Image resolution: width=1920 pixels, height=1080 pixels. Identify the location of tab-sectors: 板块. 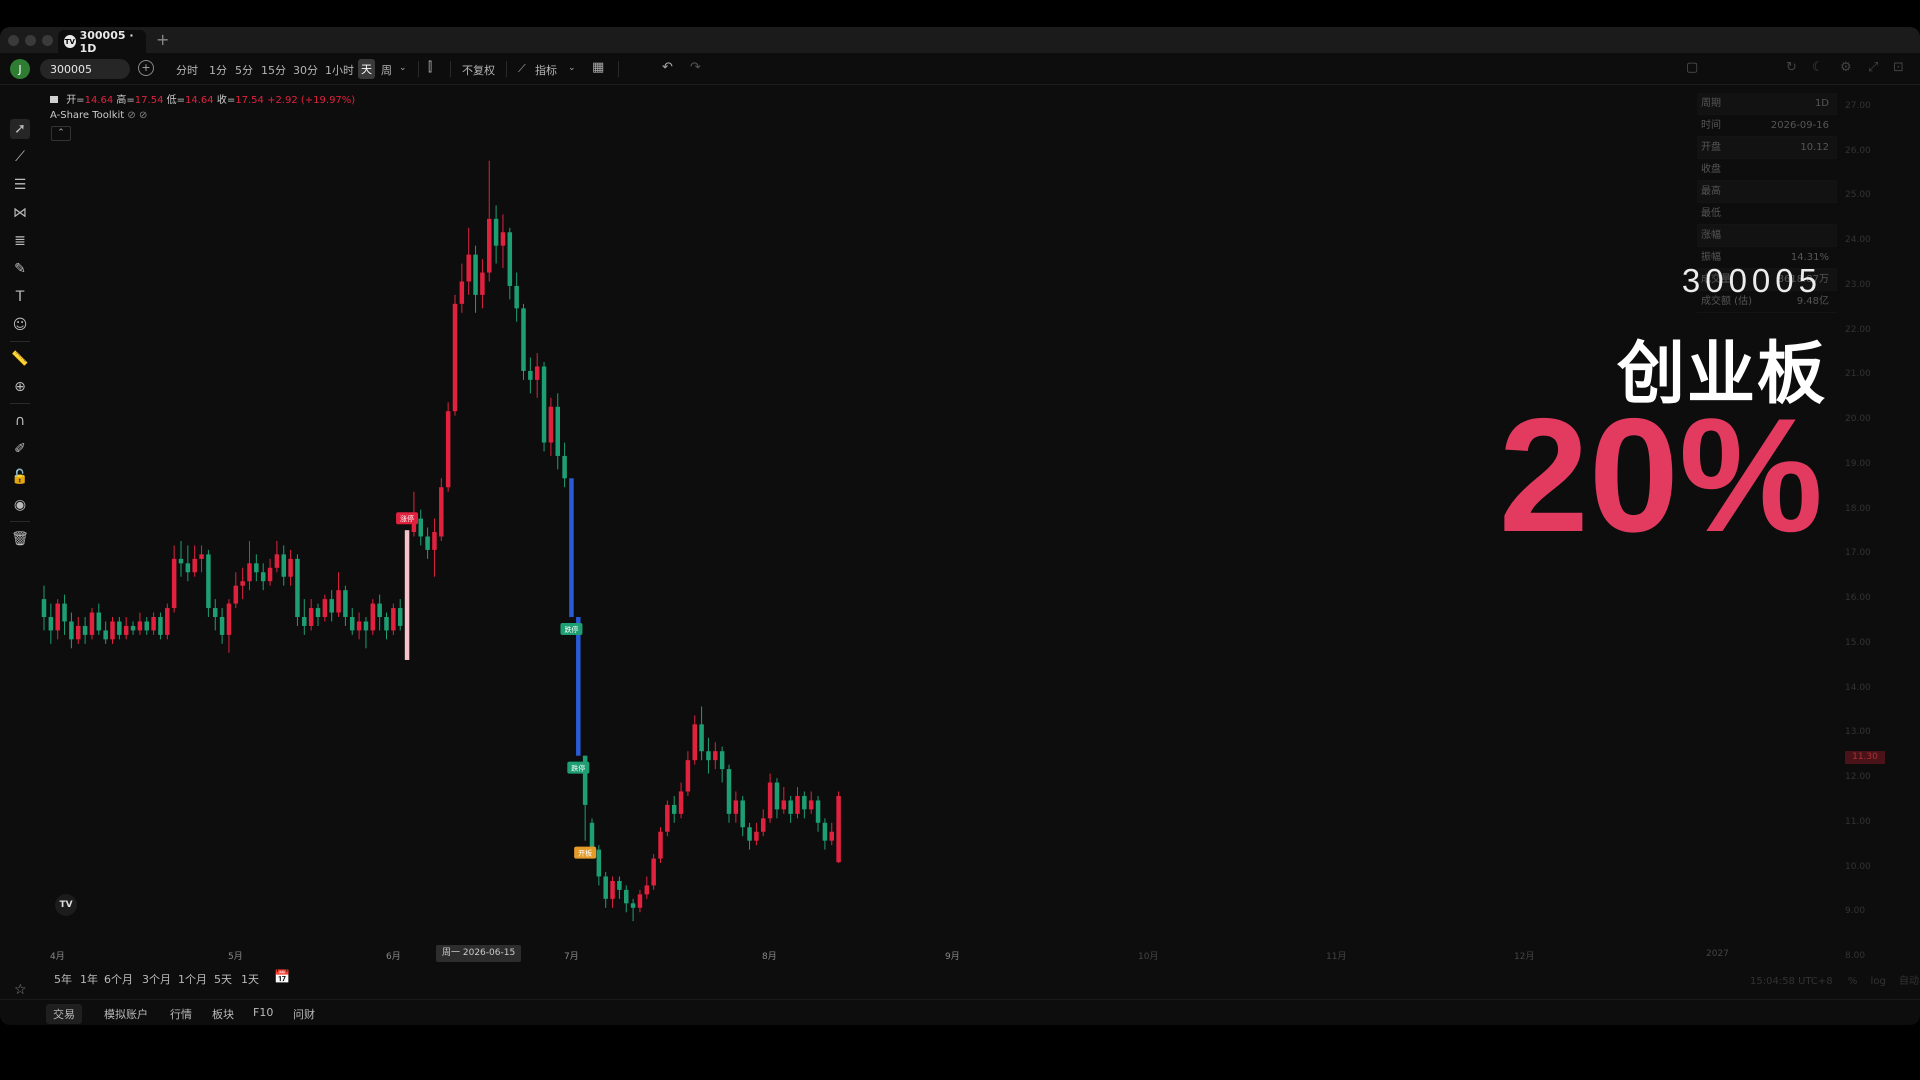
(223, 1014).